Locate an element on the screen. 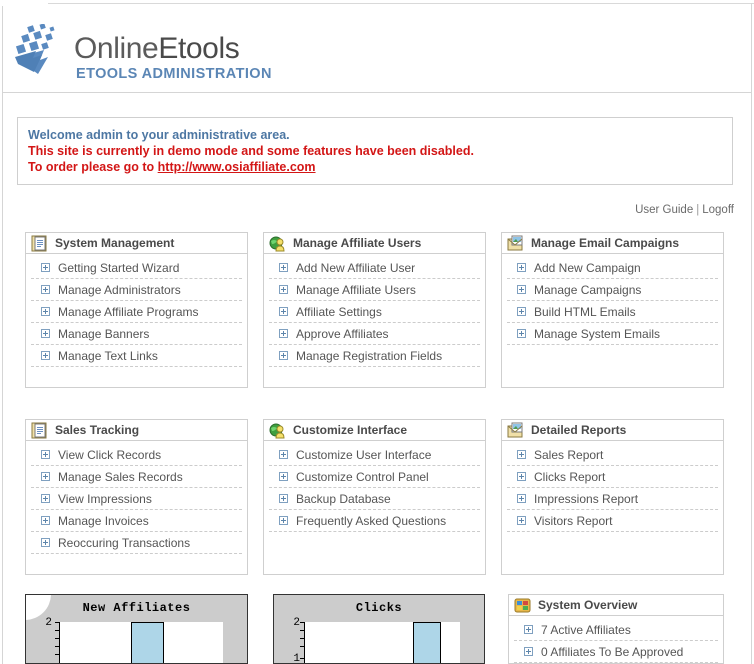  list-item: Frequently Asked Questions is located at coordinates (374, 521).